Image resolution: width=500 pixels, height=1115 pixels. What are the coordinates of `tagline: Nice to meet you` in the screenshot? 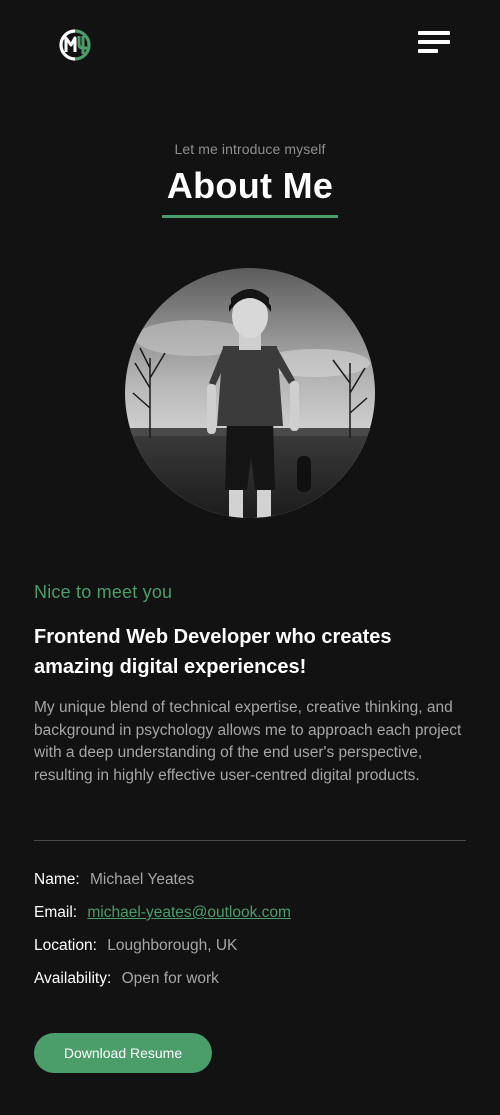 It's located at (103, 592).